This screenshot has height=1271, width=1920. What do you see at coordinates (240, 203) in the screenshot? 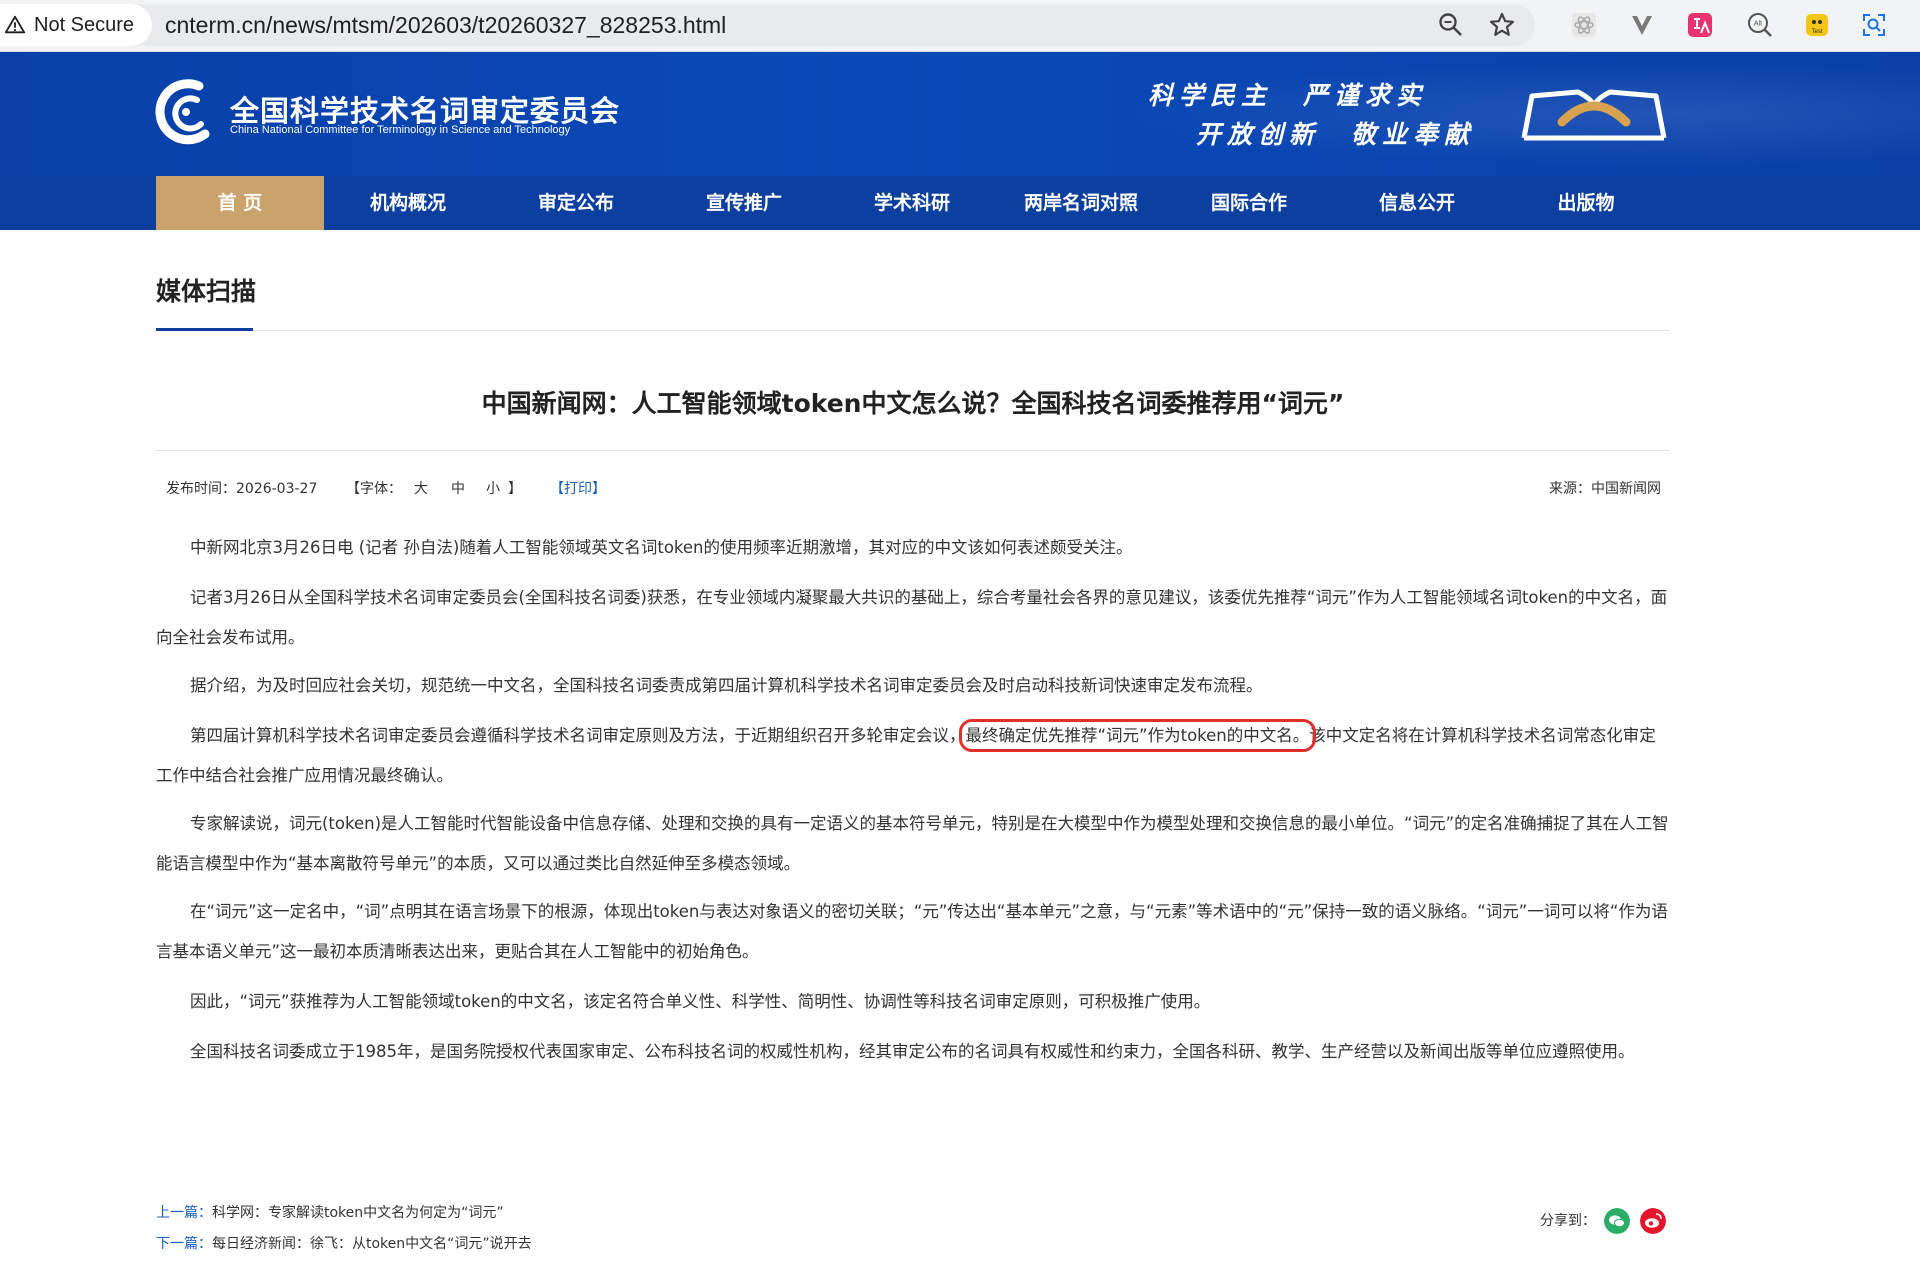
I see `nav-item-home: 首 页` at bounding box center [240, 203].